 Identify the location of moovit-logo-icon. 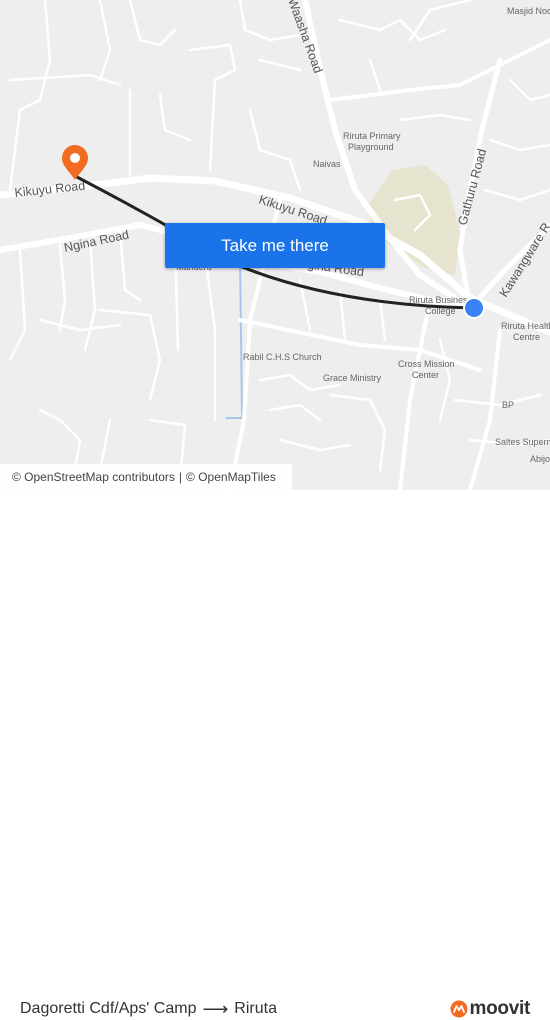
(459, 1009).